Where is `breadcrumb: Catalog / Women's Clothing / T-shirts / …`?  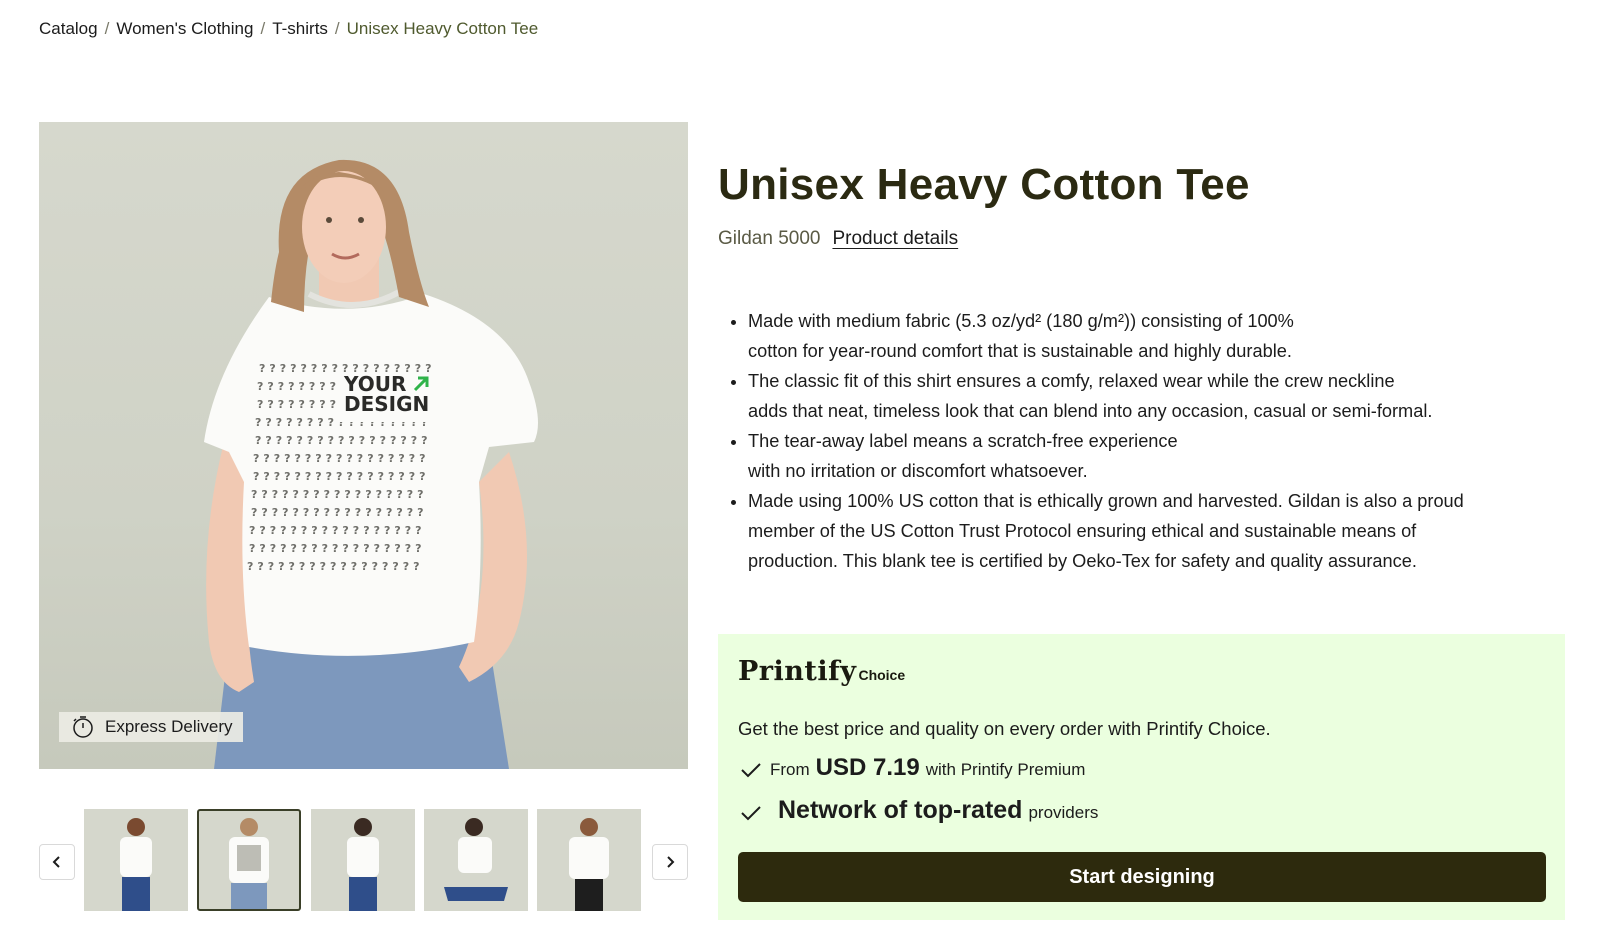 breadcrumb: Catalog / Women's Clothing / T-shirts / … is located at coordinates (288, 29).